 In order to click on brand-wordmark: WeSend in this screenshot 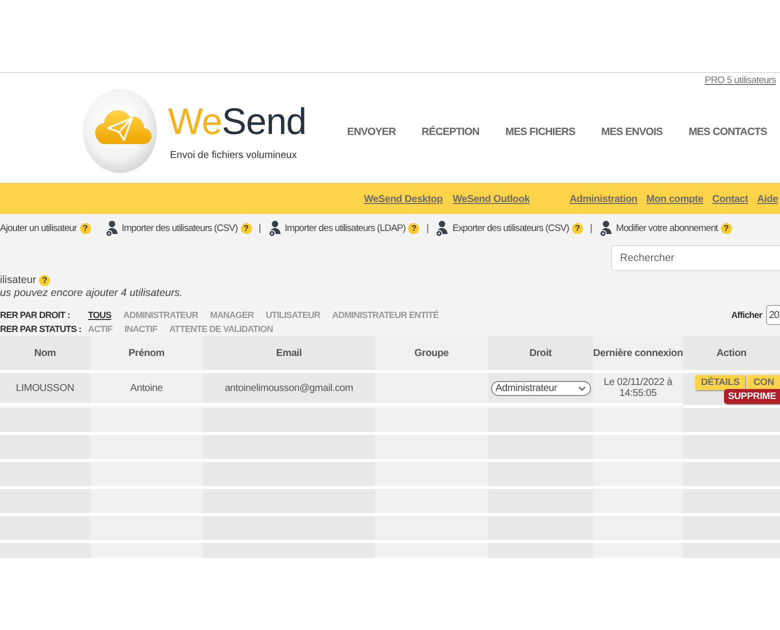, I will do `click(237, 122)`.